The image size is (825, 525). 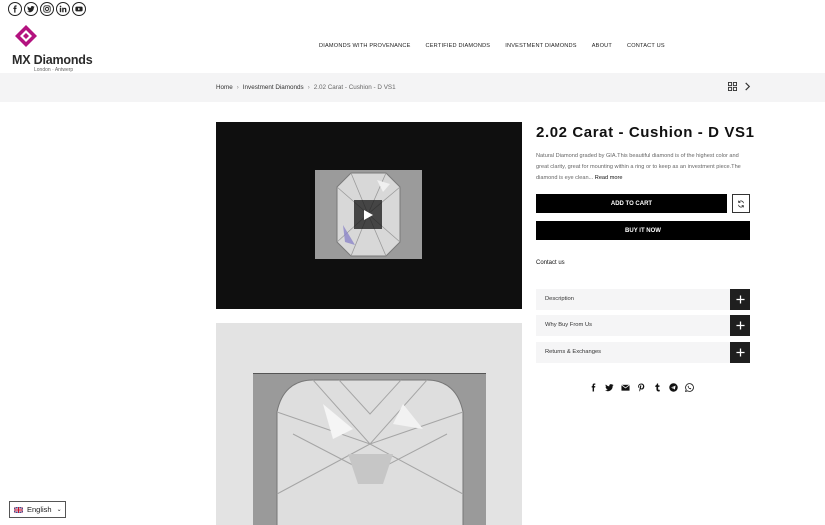 I want to click on pinterest-icon, so click(x=641, y=387).